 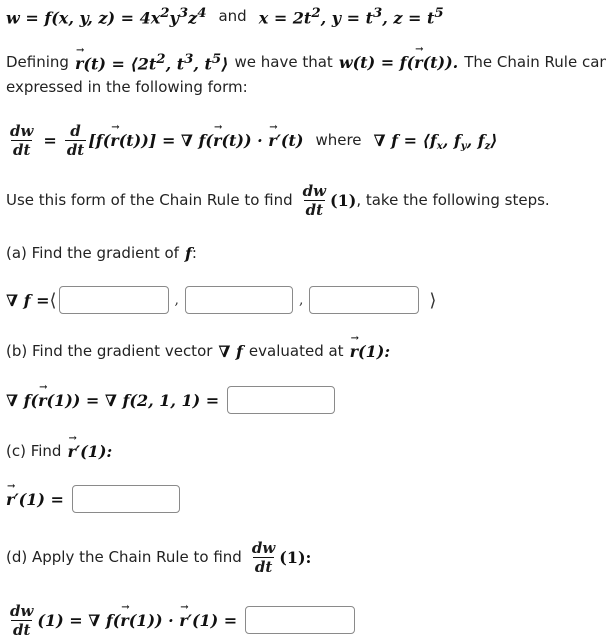 I want to click on d-dt-fraction: d dt, so click(x=75, y=140).